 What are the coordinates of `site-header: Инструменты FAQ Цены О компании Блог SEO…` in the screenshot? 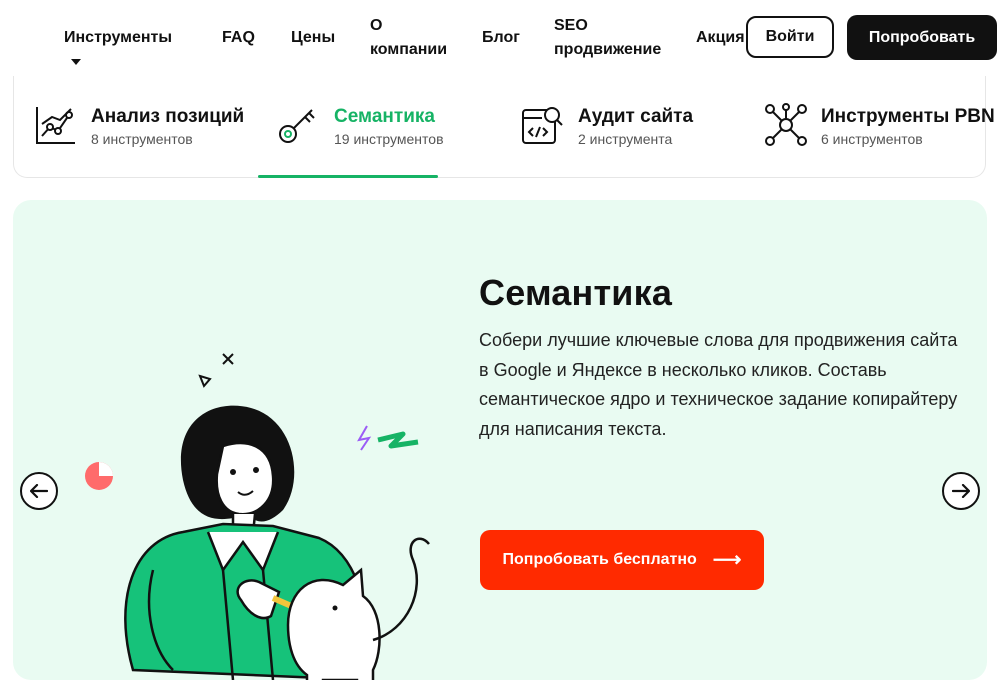 It's located at (500, 38).